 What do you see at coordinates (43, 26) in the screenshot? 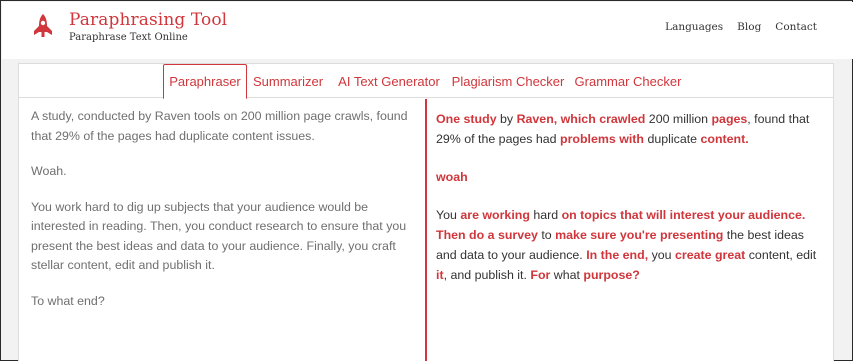
I see `rocket-logo-icon` at bounding box center [43, 26].